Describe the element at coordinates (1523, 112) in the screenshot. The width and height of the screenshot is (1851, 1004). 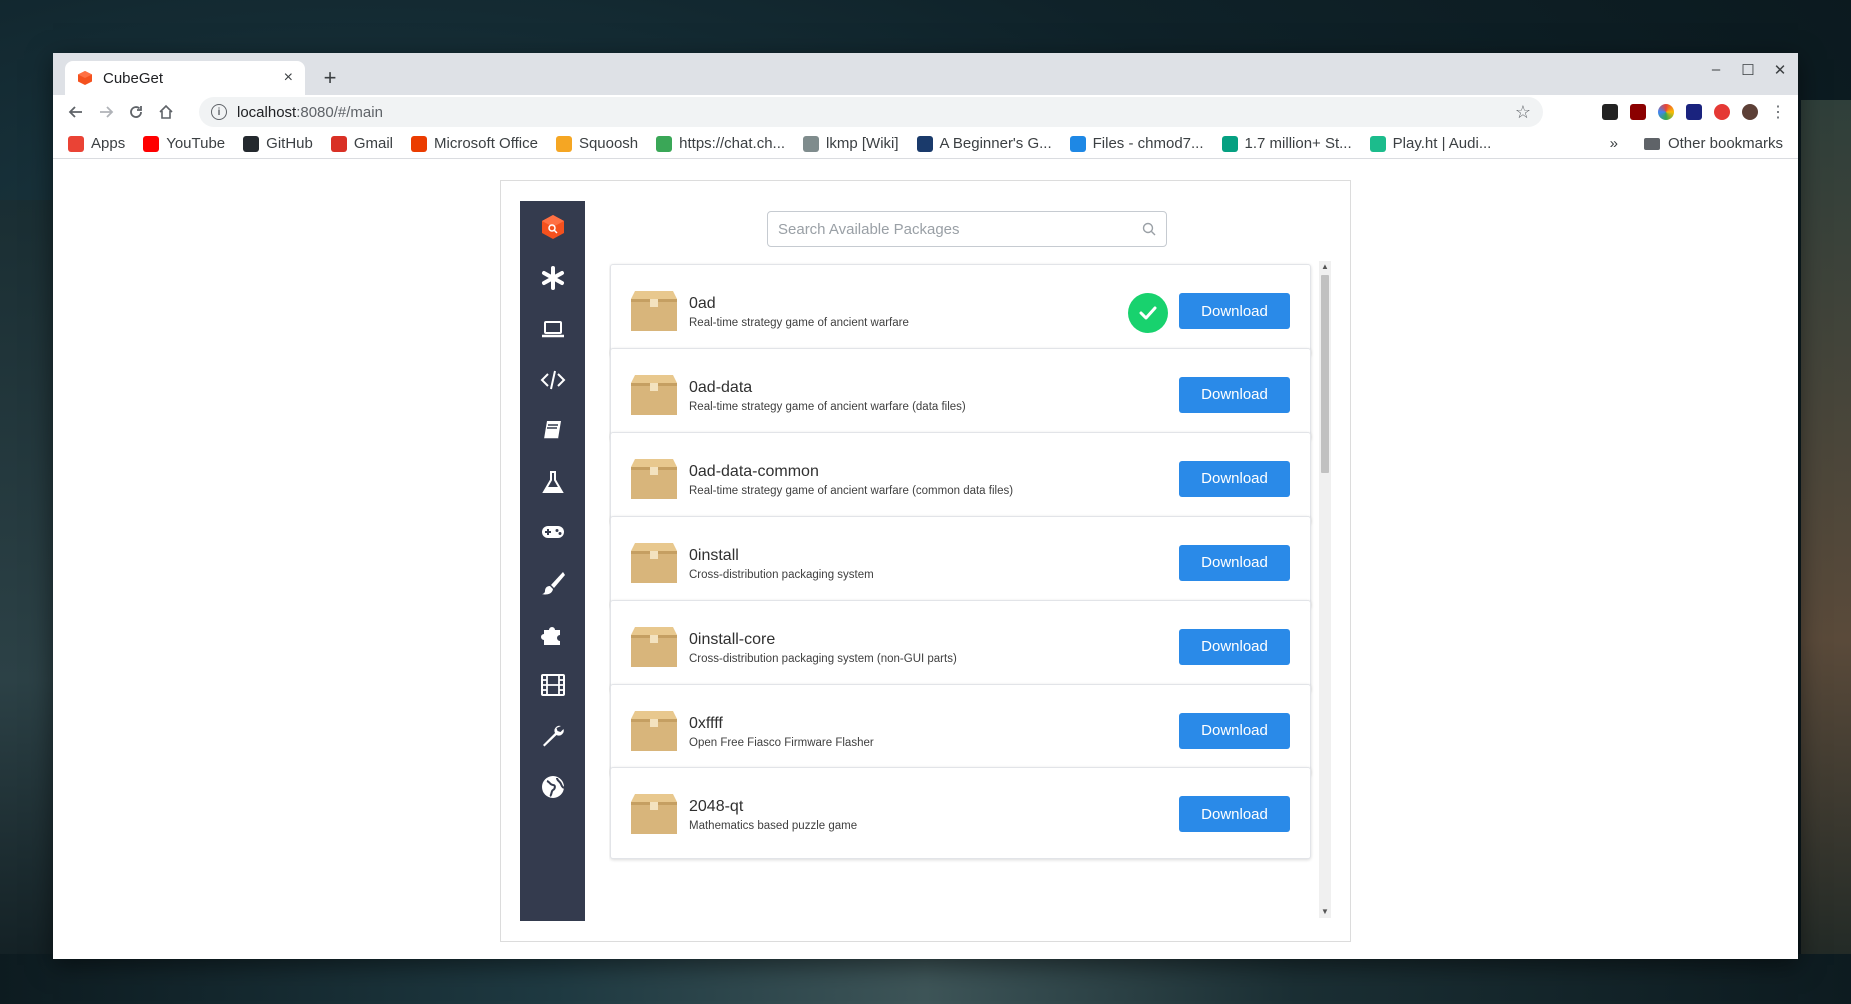
I see `bookmark-star-icon: ☆` at that location.